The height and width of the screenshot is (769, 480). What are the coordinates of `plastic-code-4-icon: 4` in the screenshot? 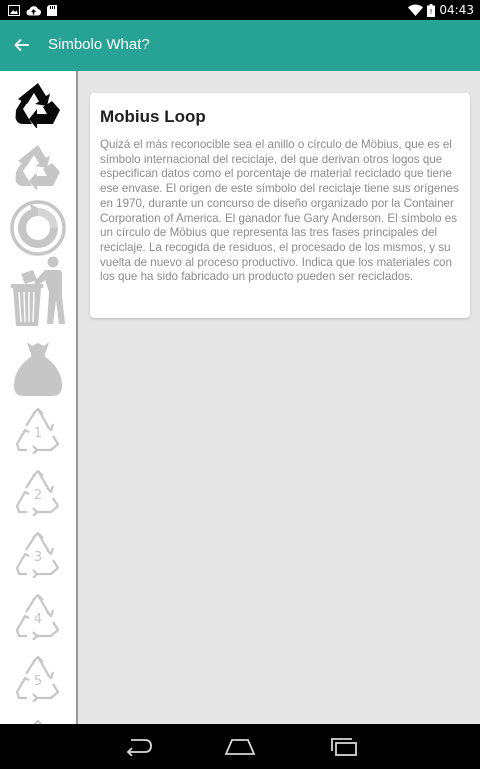 It's located at (37, 616).